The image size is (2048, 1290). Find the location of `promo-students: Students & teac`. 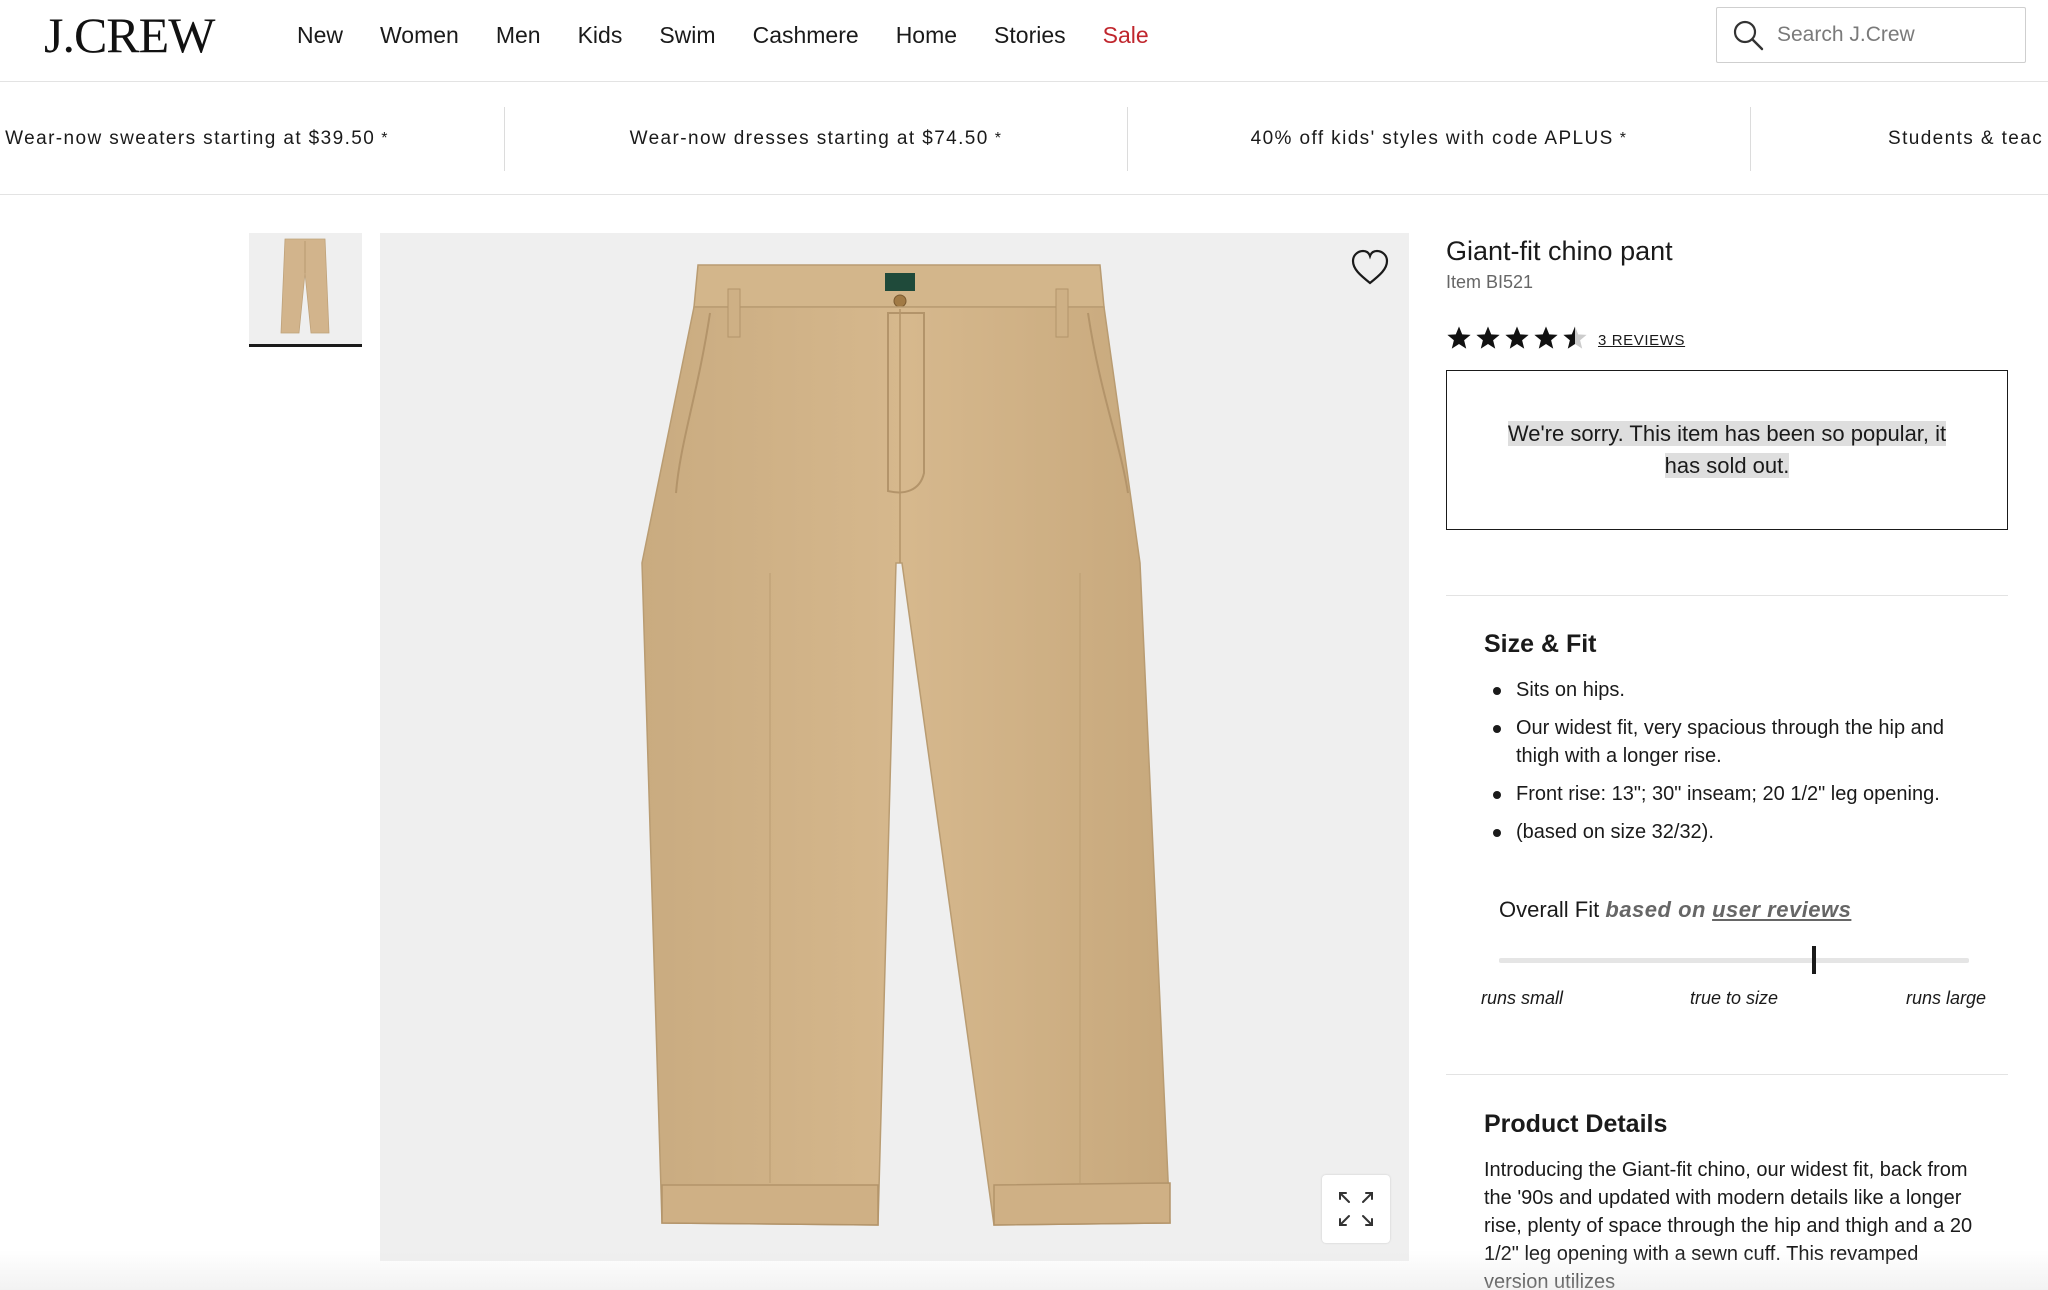

promo-students: Students & teac is located at coordinates (1966, 138).